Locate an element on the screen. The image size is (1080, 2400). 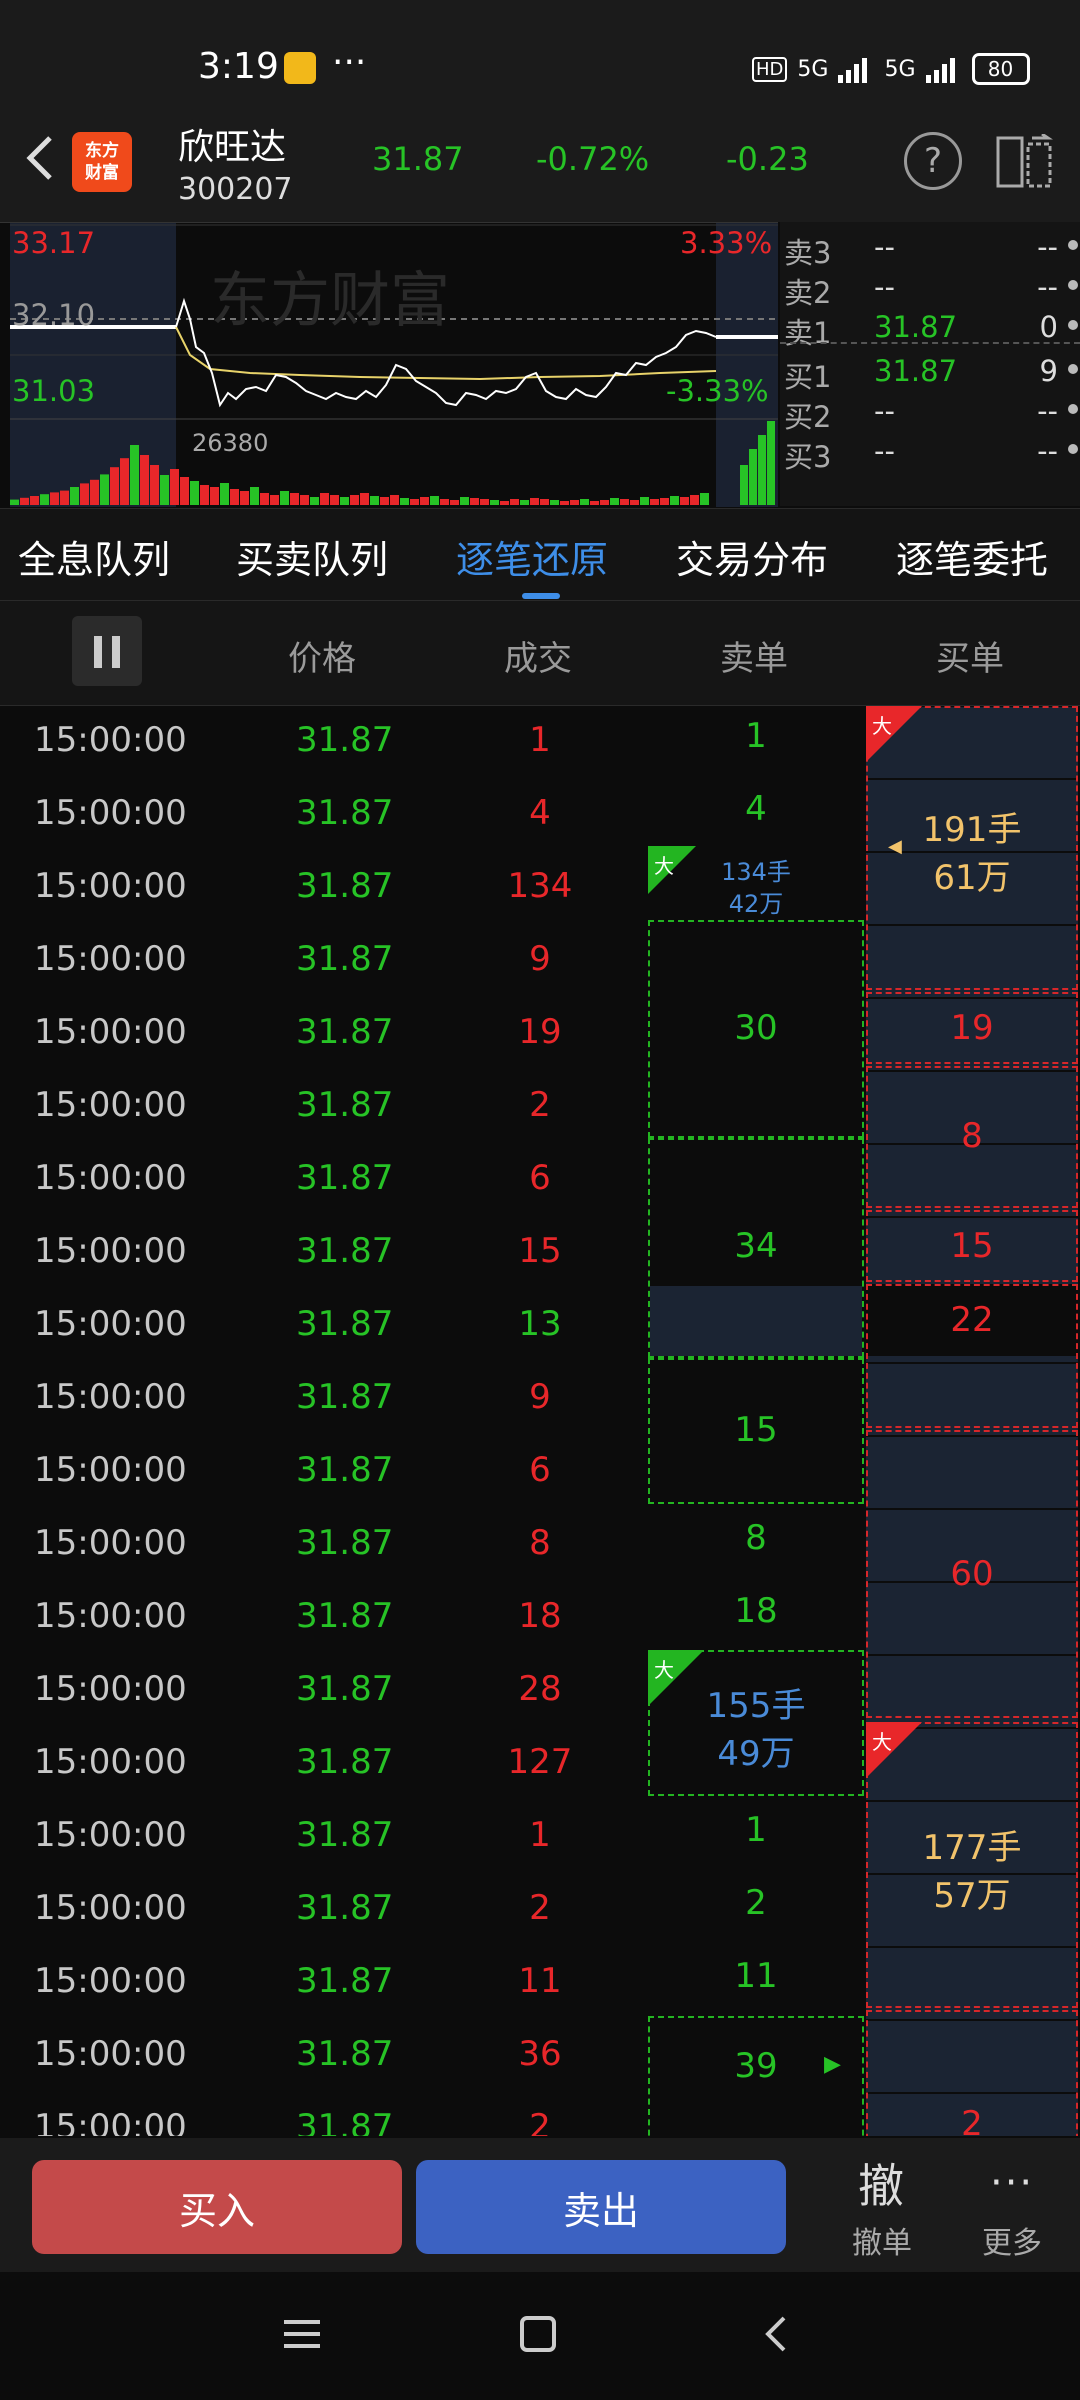
table-row: 15:00:00 31.87 13 is located at coordinates (320, 1326).